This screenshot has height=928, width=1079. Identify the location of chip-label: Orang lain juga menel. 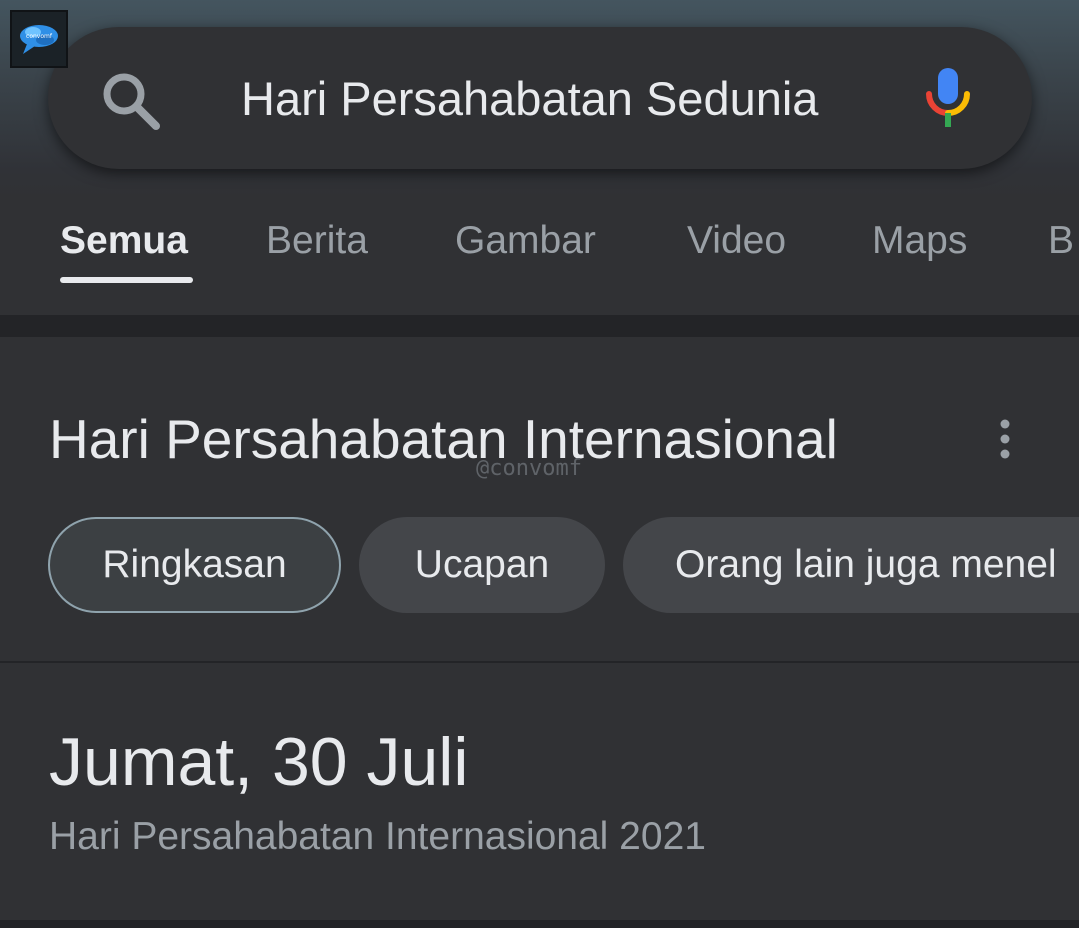
(866, 564).